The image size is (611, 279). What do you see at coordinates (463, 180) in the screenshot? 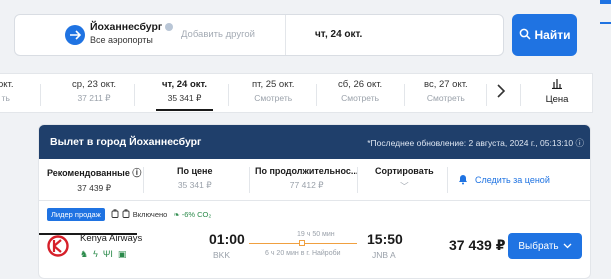
I see `bell-icon` at bounding box center [463, 180].